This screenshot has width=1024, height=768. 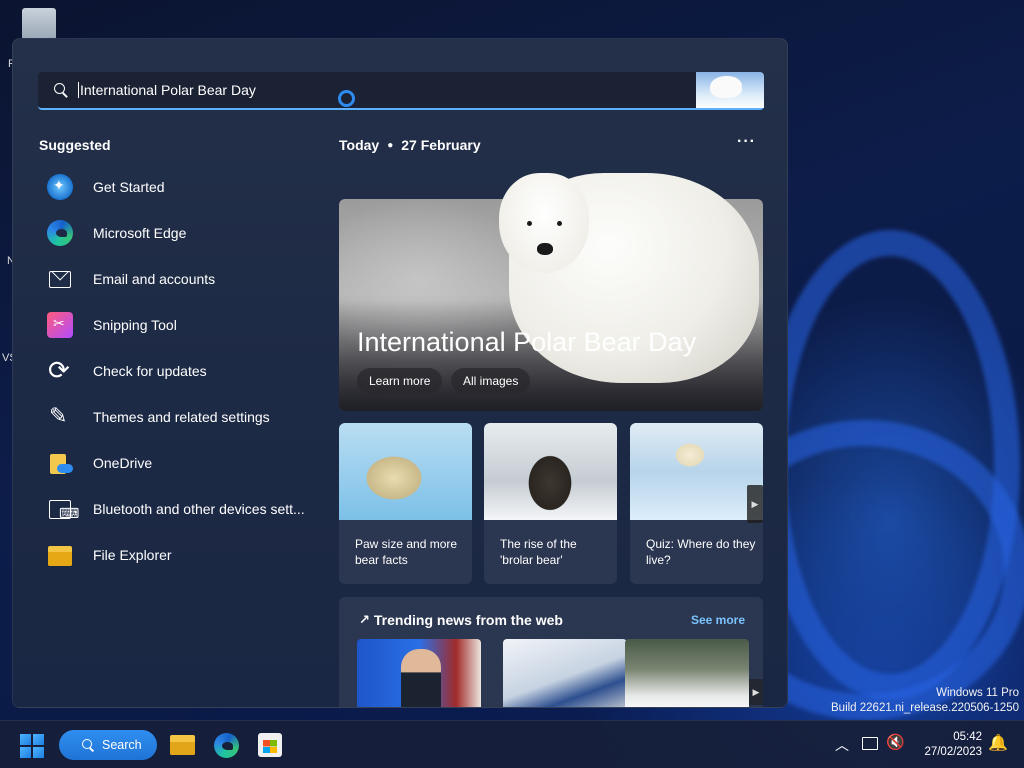 What do you see at coordinates (953, 752) in the screenshot?
I see `clock-date: 27/02/2023` at bounding box center [953, 752].